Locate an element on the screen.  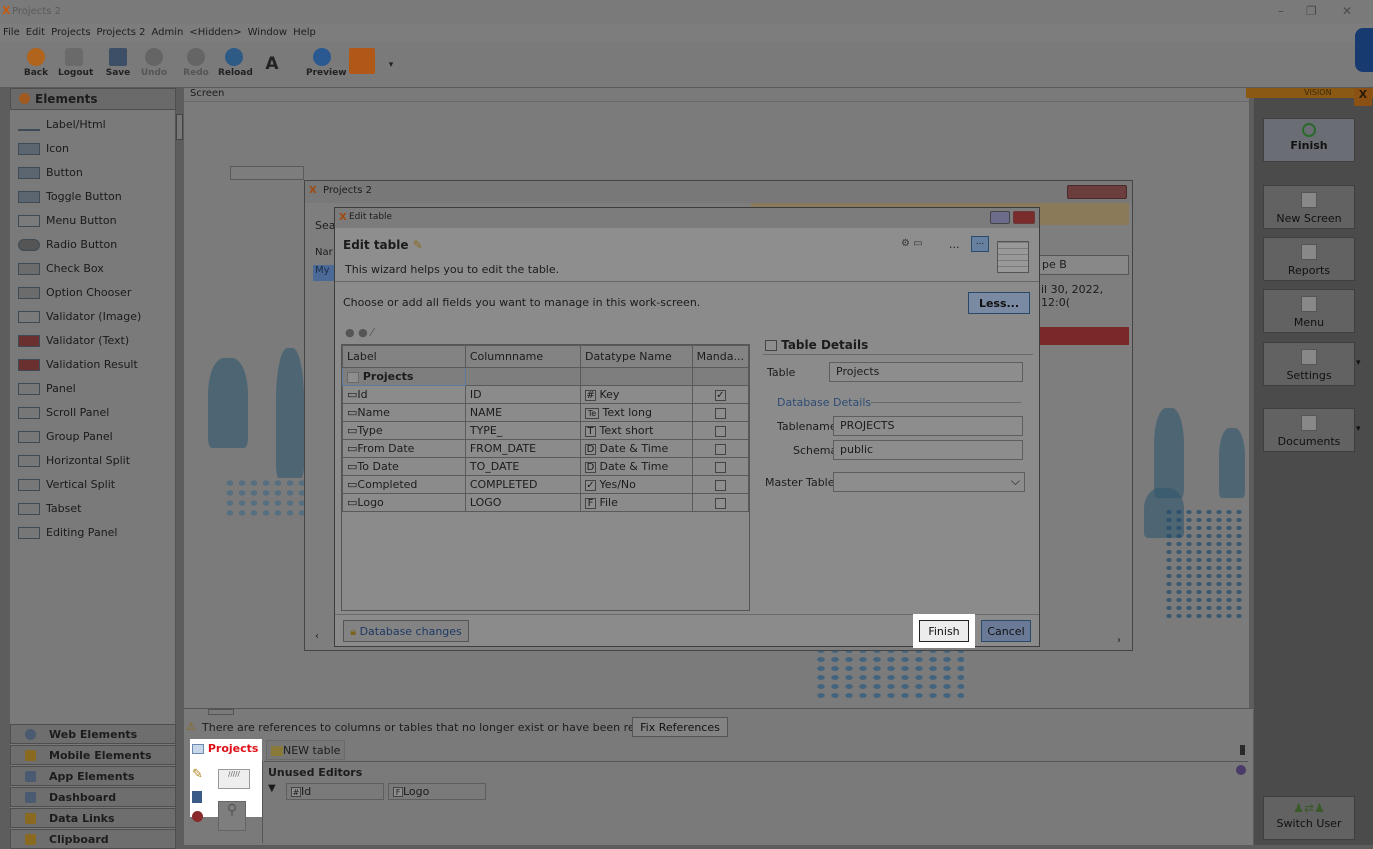
table-row: ▭Id ID # Key ✓ is located at coordinates (546, 394).